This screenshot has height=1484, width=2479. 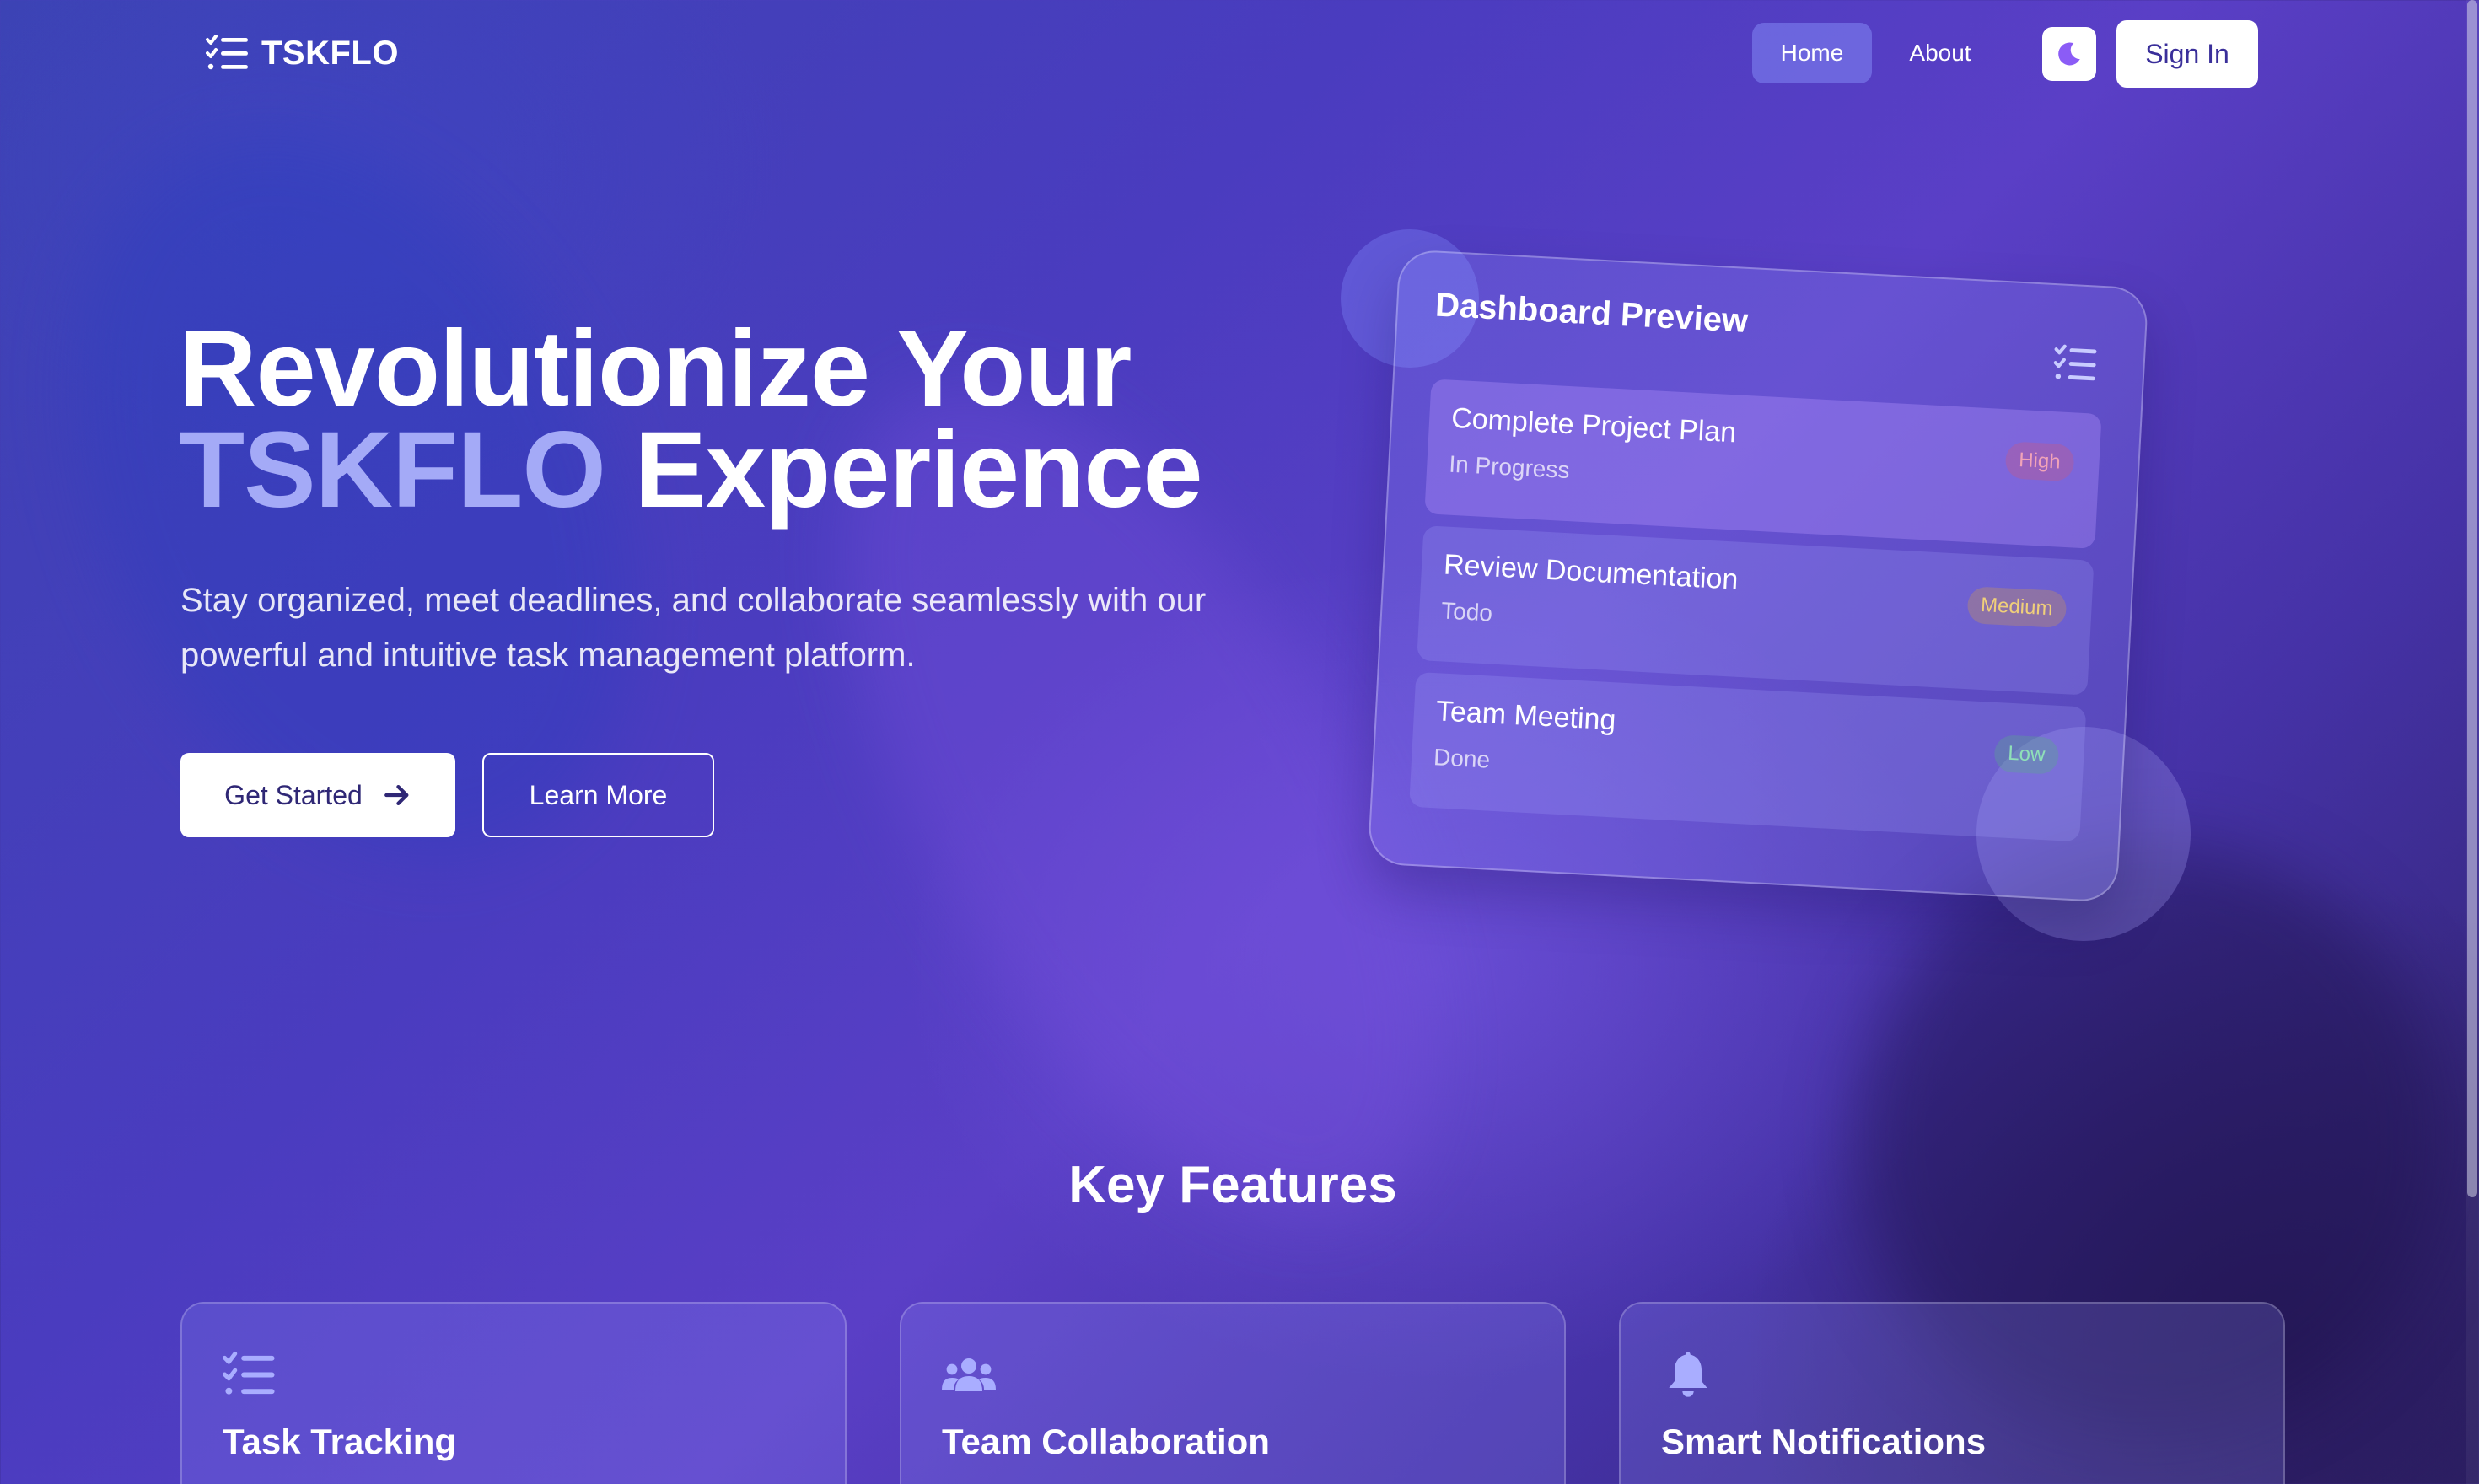 What do you see at coordinates (1748, 756) in the screenshot?
I see `task-item: Team Meeting Done Low` at bounding box center [1748, 756].